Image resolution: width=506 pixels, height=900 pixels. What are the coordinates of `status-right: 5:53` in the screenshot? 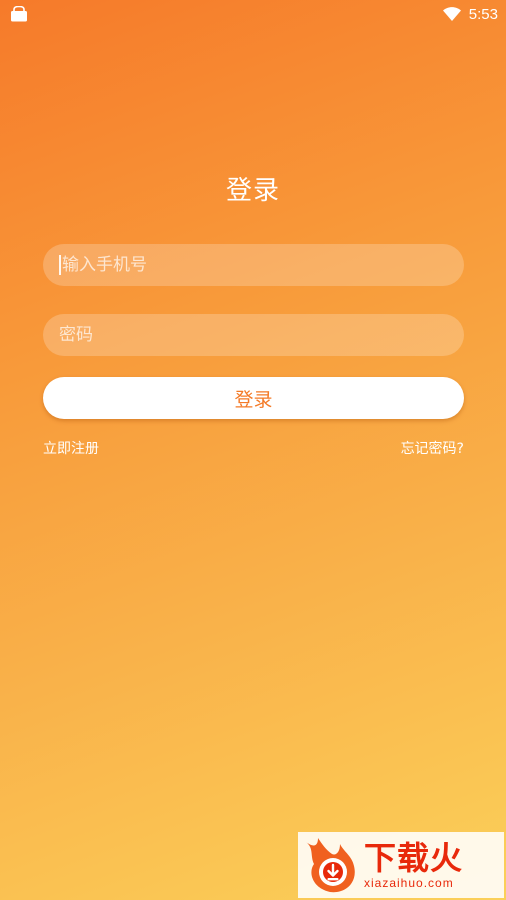 It's located at (470, 14).